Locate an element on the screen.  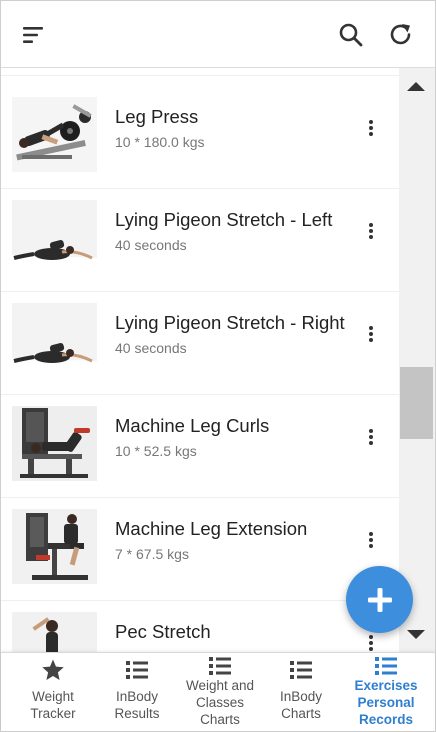
leg-press-thumbnail is located at coordinates (54, 134).